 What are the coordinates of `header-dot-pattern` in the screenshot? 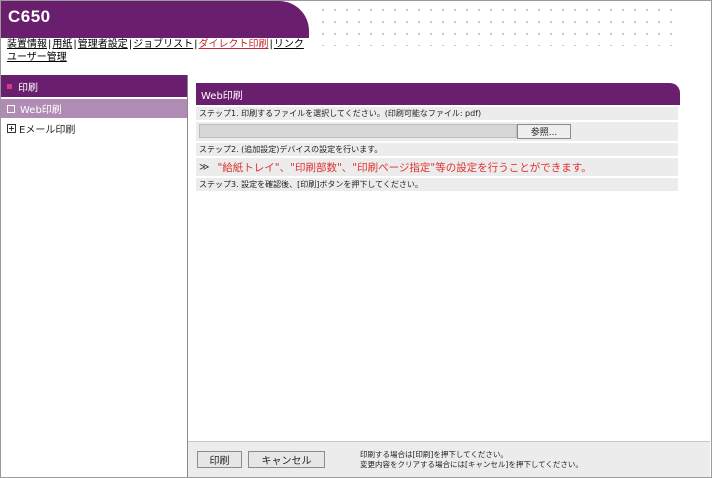 It's located at (497, 25).